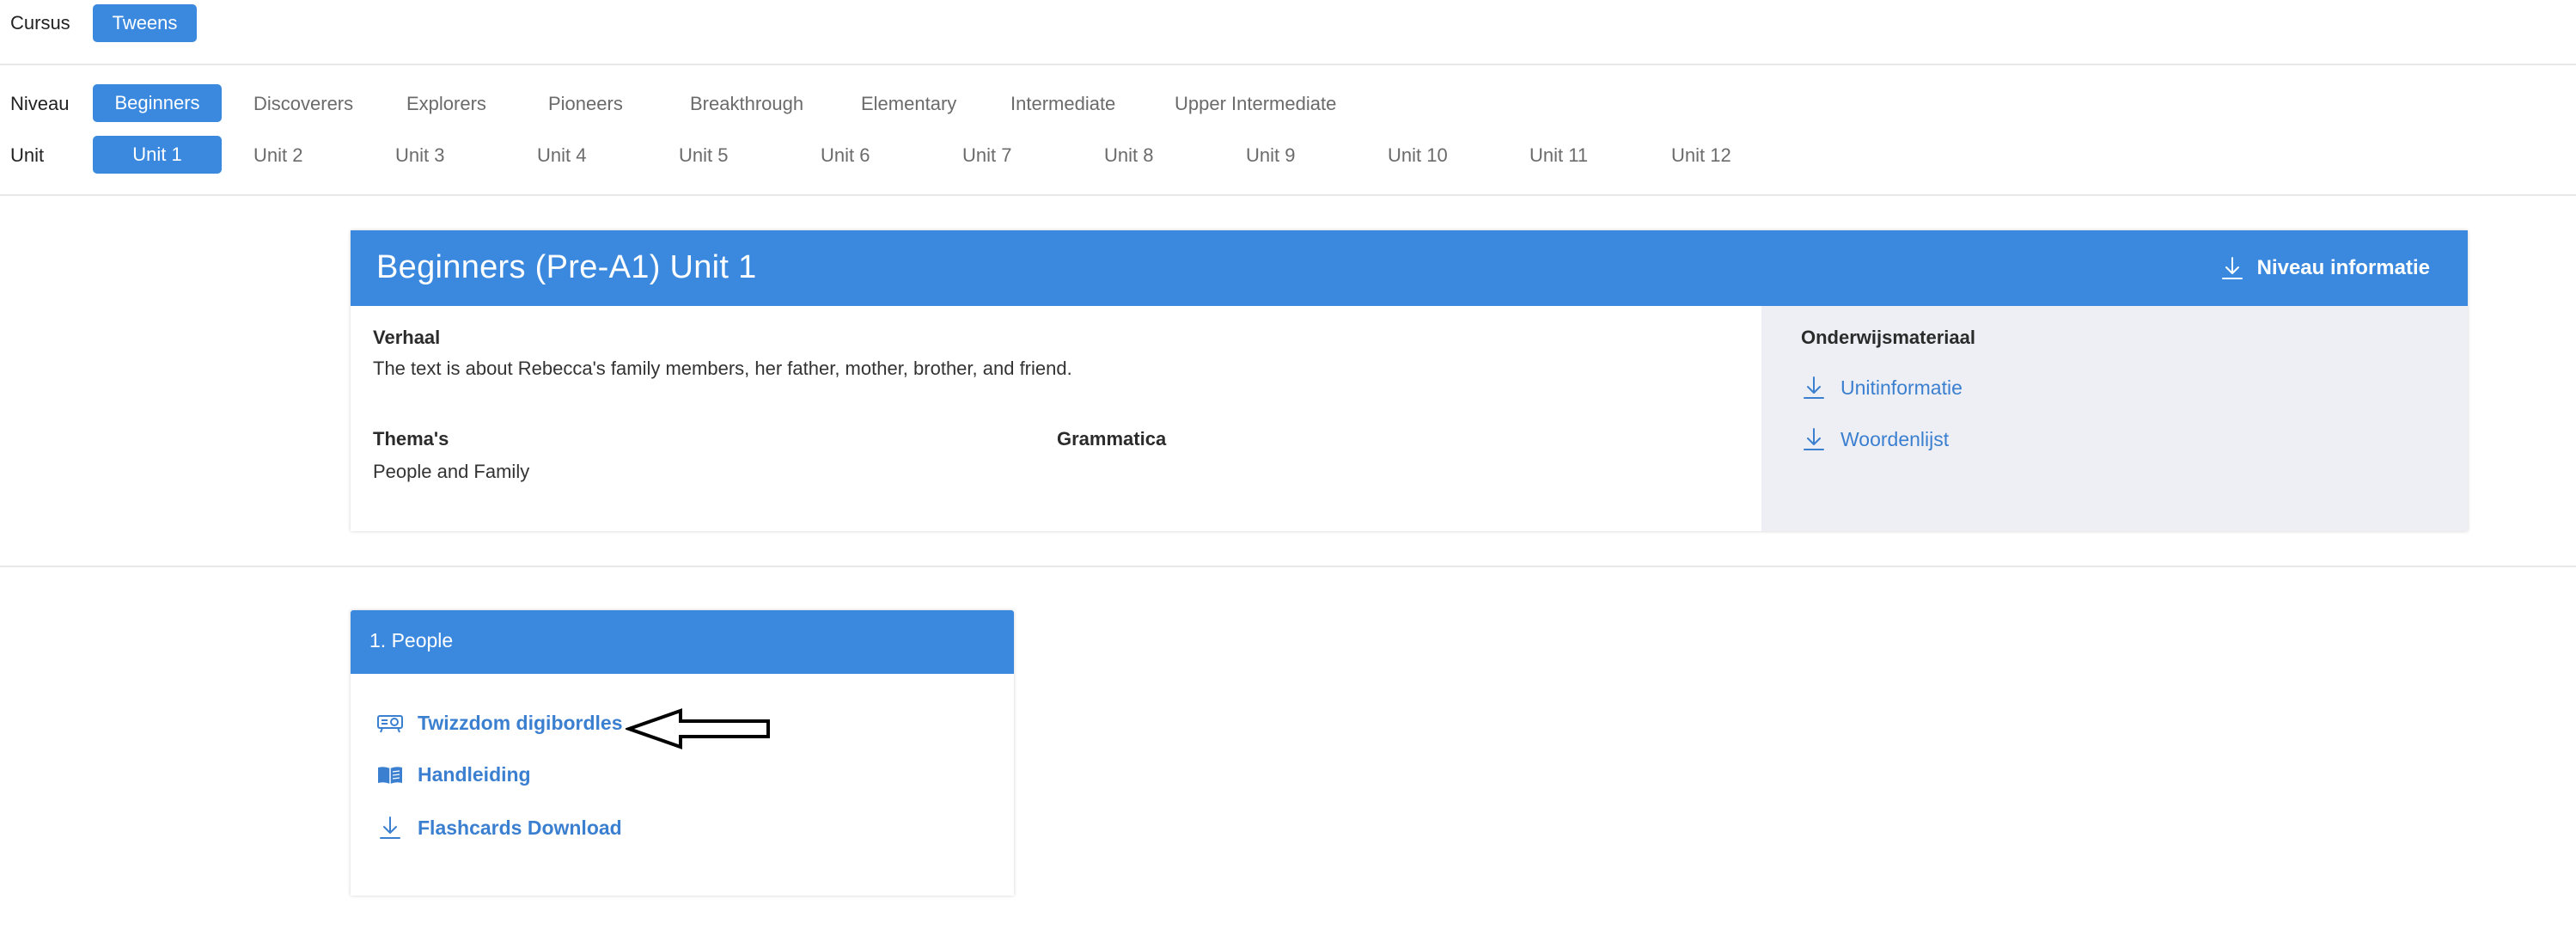  I want to click on unit-4: Unit 4, so click(561, 155).